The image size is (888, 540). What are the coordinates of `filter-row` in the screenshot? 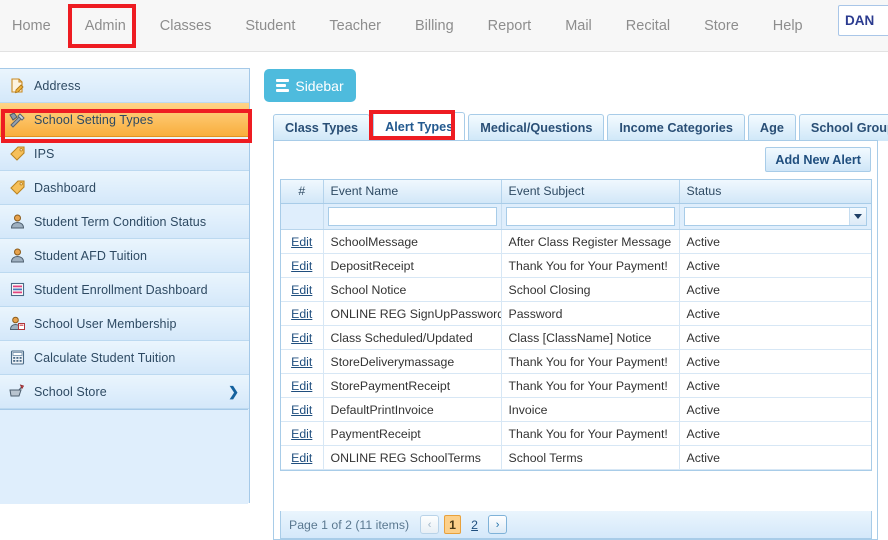 It's located at (576, 216).